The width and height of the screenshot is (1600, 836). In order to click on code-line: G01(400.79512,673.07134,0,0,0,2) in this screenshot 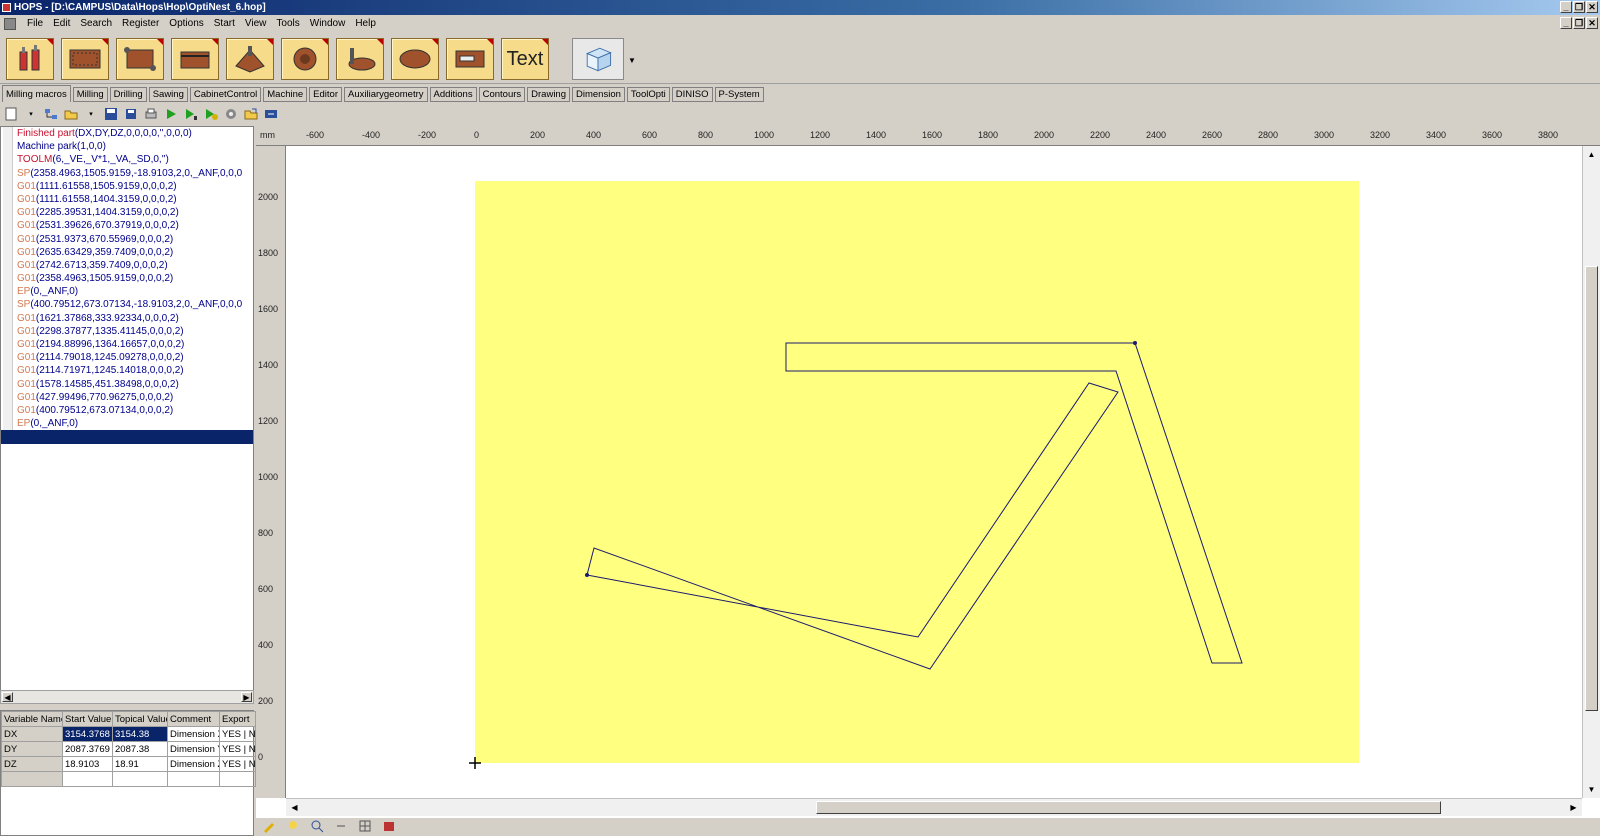, I will do `click(127, 410)`.